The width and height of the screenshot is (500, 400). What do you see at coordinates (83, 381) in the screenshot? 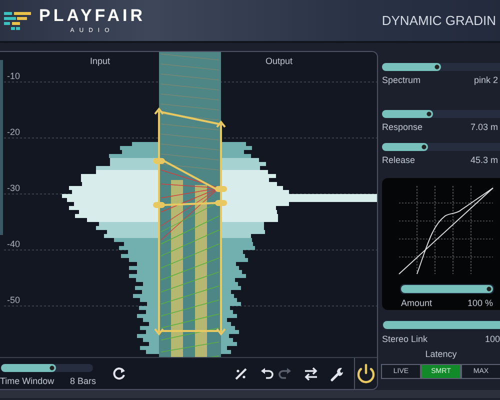
I see `time-window-value: 8 Bars` at bounding box center [83, 381].